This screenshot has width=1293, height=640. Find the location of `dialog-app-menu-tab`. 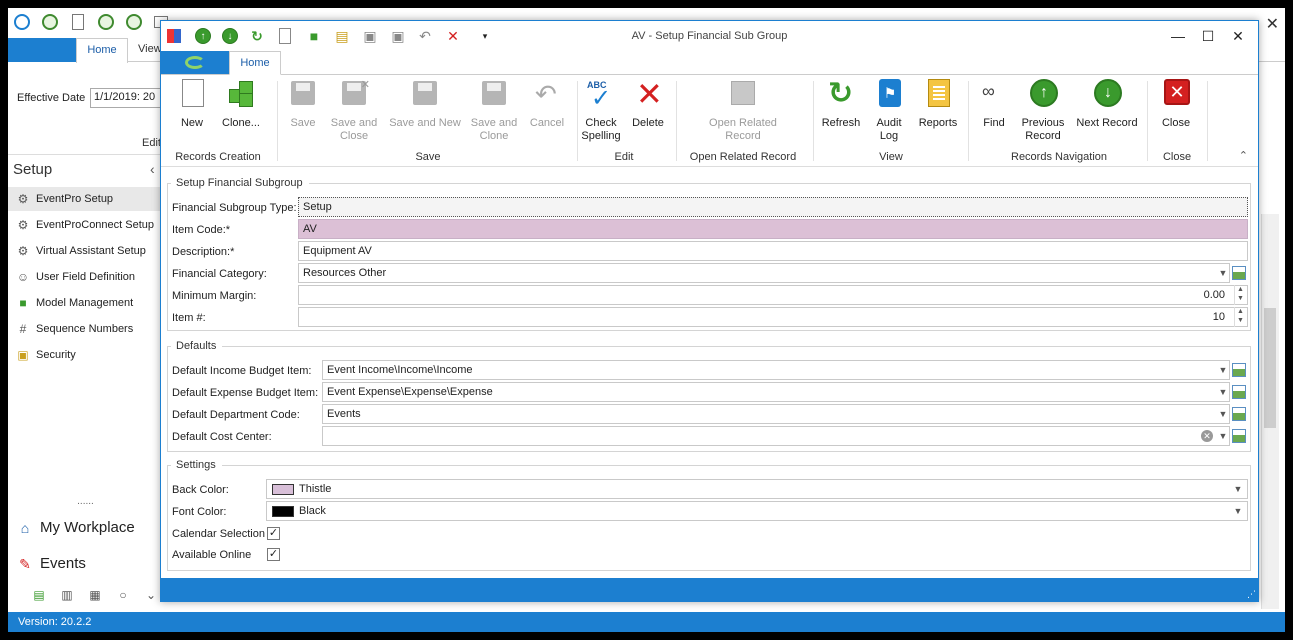

dialog-app-menu-tab is located at coordinates (195, 62).